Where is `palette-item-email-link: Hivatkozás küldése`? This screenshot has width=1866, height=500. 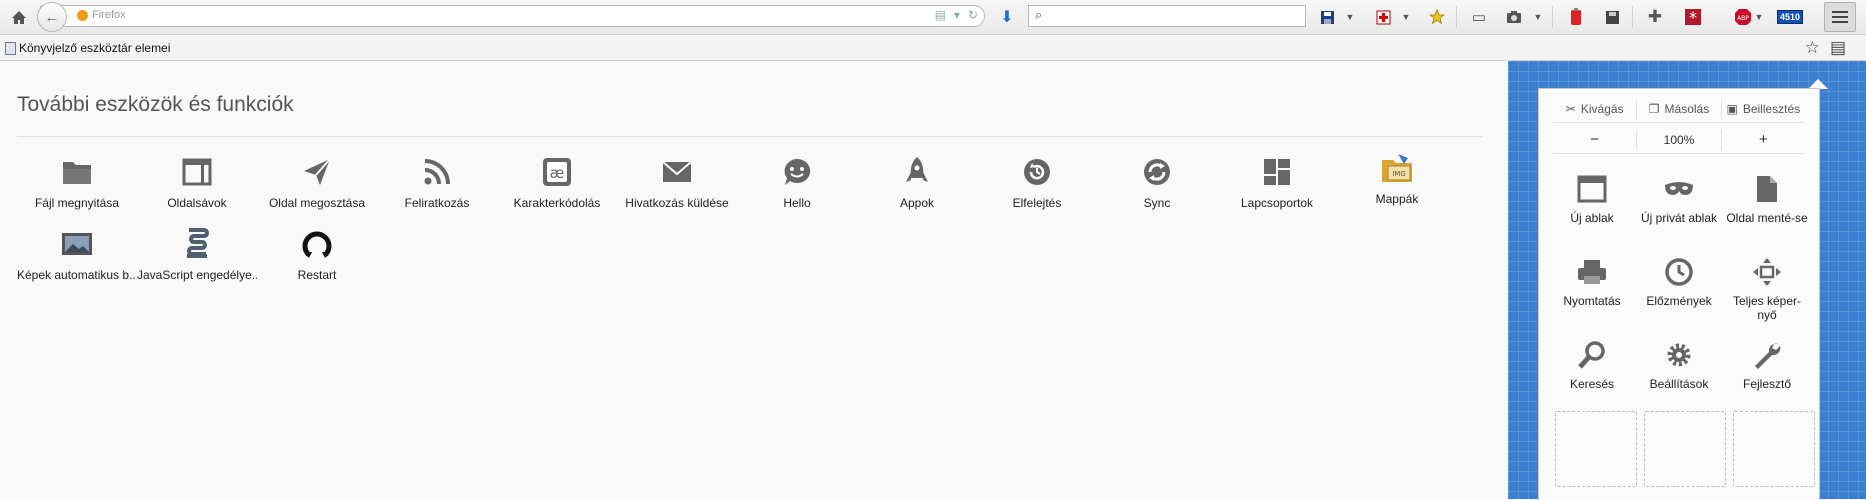 palette-item-email-link: Hivatkozás küldése is located at coordinates (677, 181).